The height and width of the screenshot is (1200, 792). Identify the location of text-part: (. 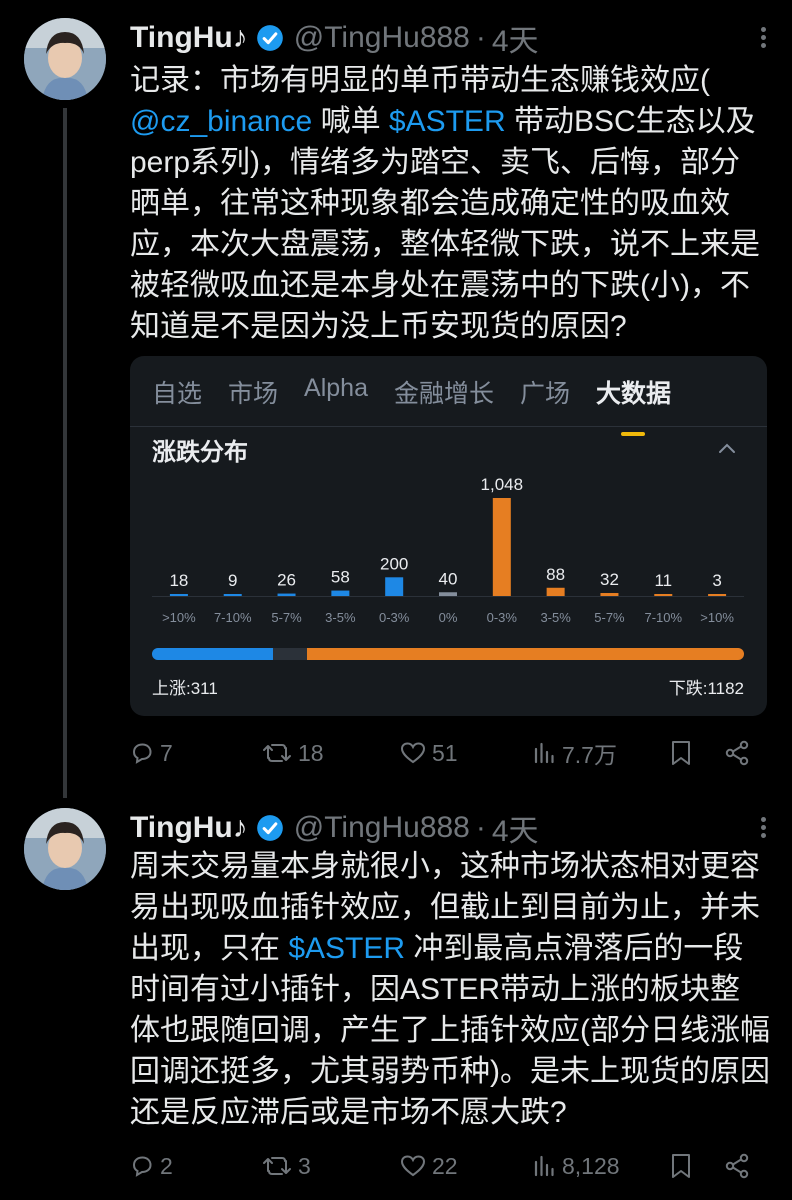
(705, 80).